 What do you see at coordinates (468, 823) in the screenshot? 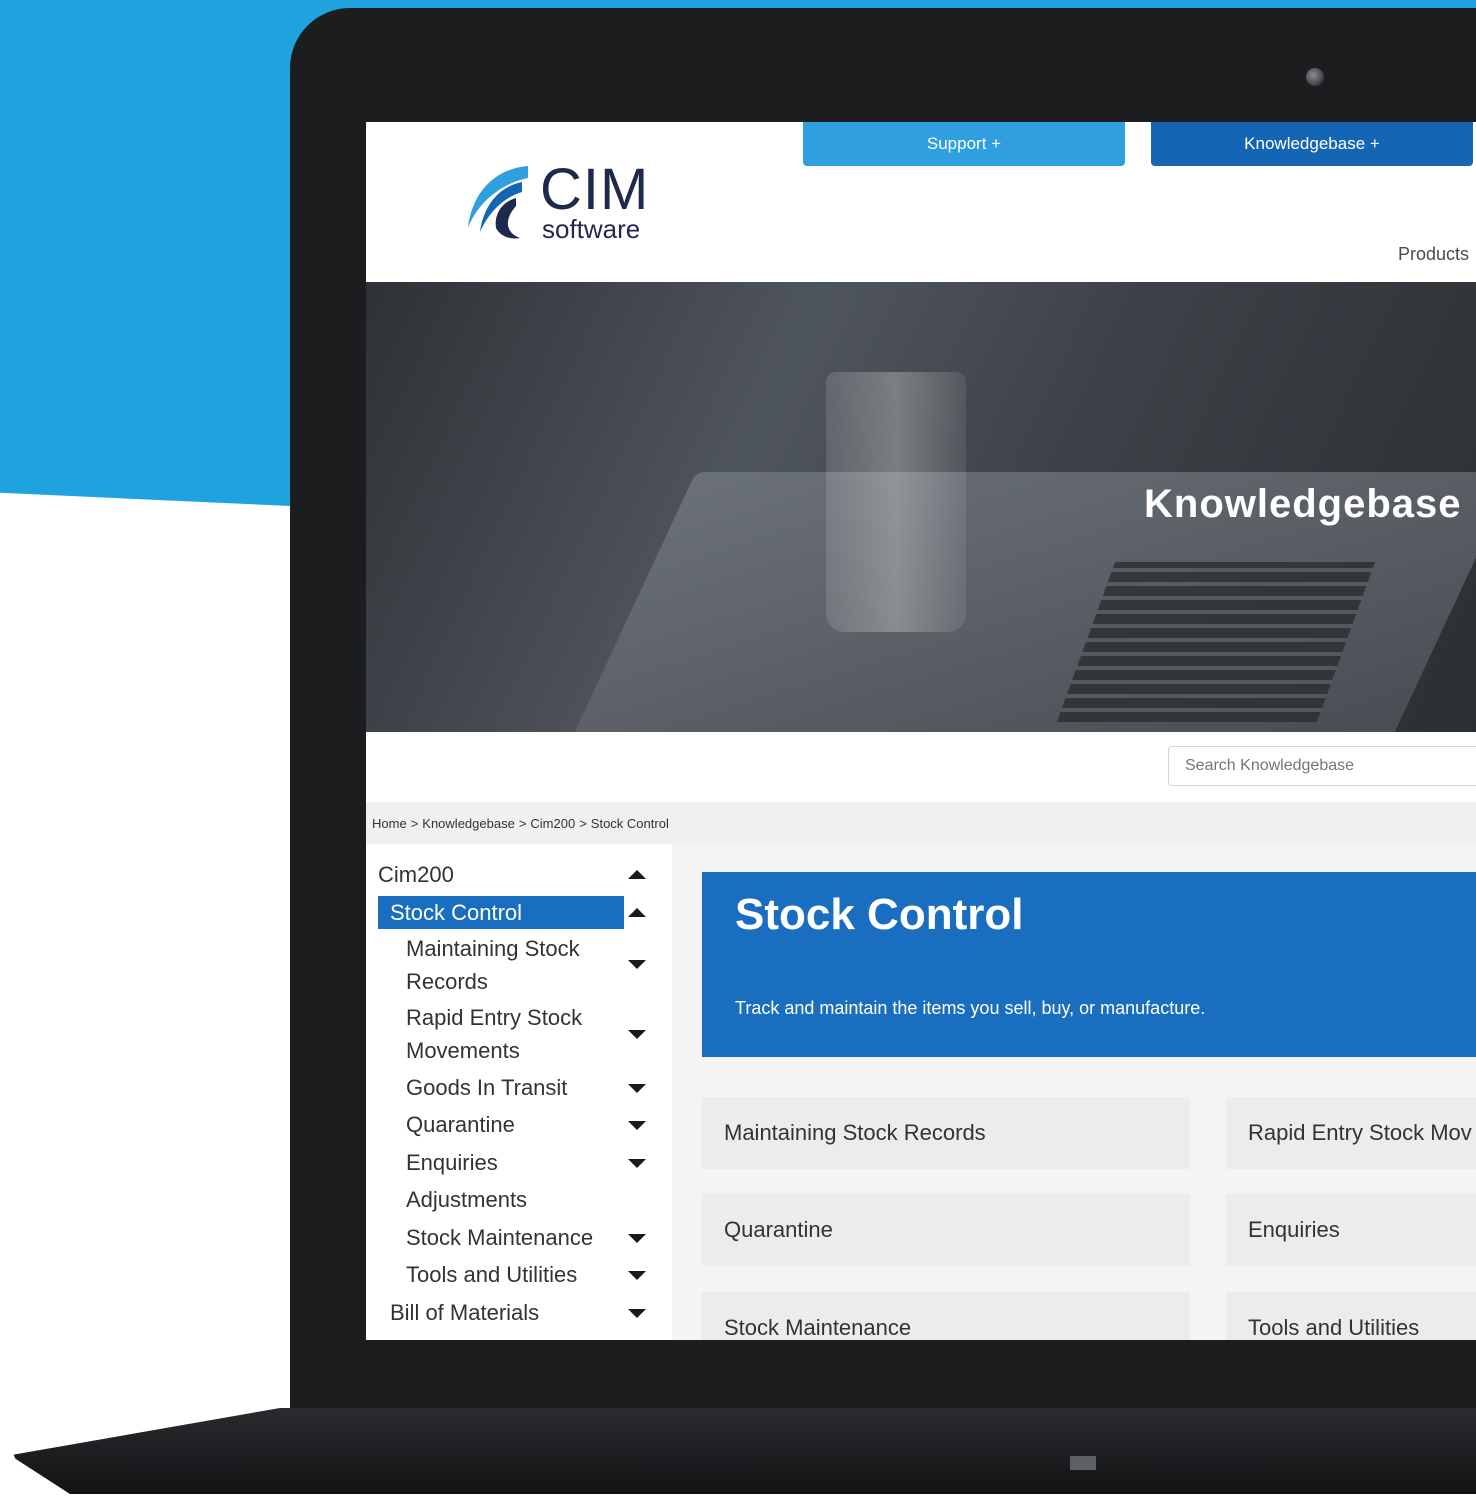
I see `breadcrumb-knowledgebase: Knowledgebase` at bounding box center [468, 823].